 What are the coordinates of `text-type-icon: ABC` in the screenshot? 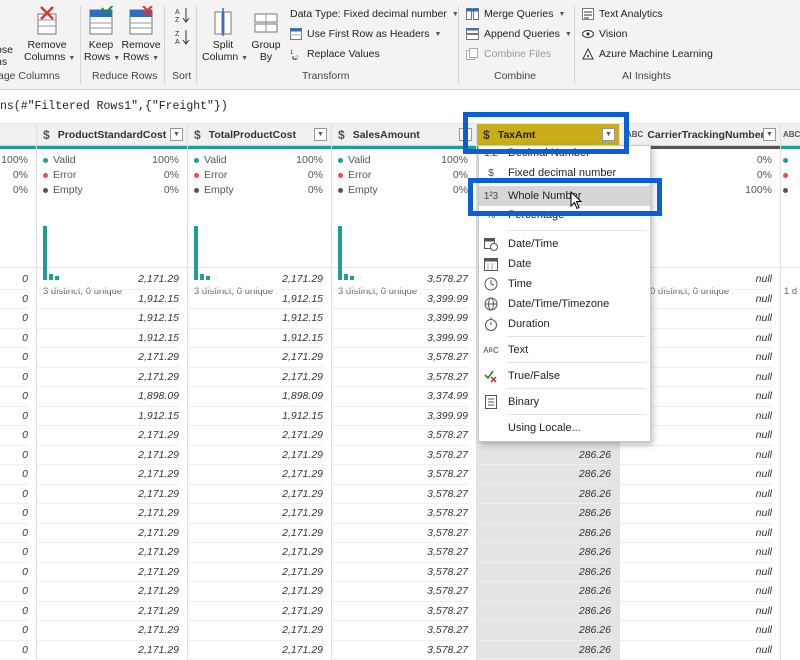 It's located at (791, 134).